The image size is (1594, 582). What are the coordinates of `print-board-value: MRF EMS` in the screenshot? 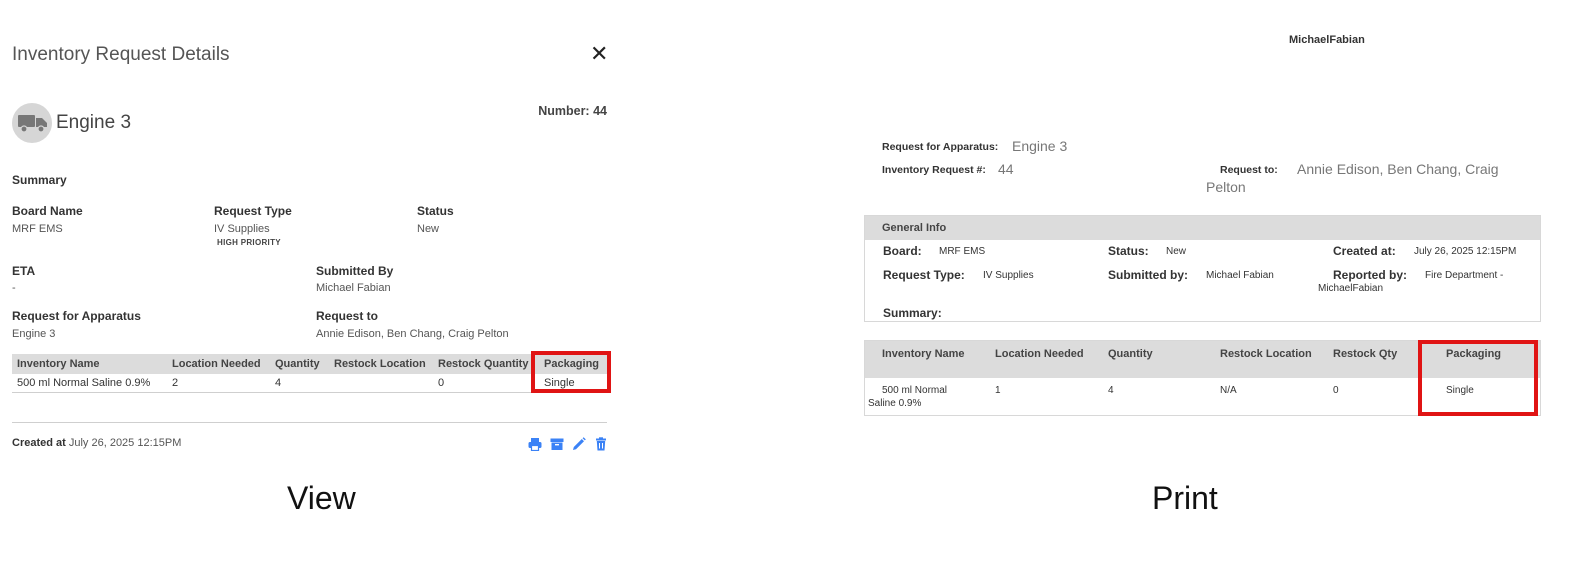 It's located at (962, 251).